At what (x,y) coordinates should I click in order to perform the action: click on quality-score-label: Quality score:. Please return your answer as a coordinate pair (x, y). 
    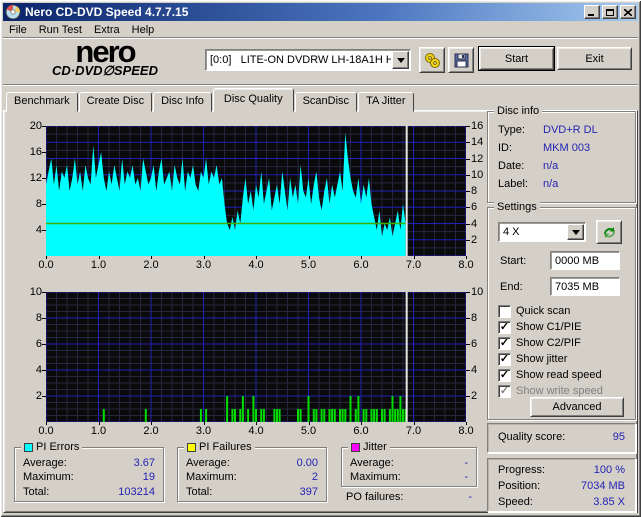
    Looking at the image, I should click on (532, 437).